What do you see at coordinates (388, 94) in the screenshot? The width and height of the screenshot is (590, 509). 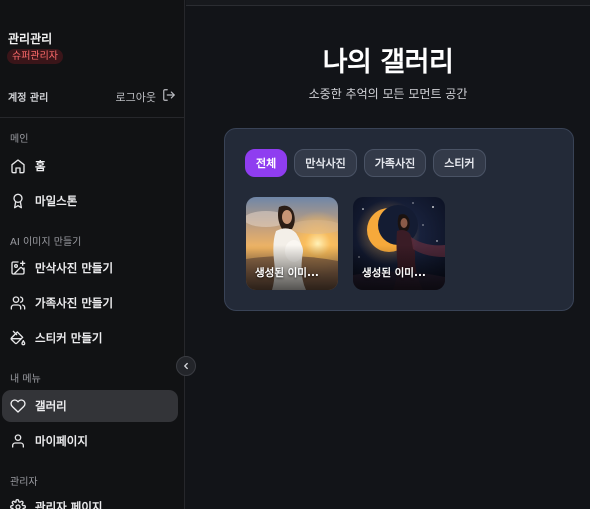 I see `page-subtitle: 소중한 추억의 모든 모먼트 공간` at bounding box center [388, 94].